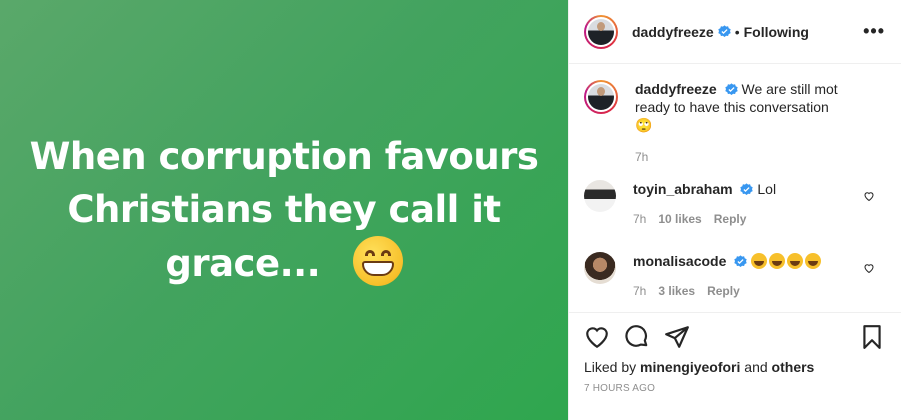 The width and height of the screenshot is (901, 420). I want to click on post-text-line2: Christians they call it, so click(284, 209).